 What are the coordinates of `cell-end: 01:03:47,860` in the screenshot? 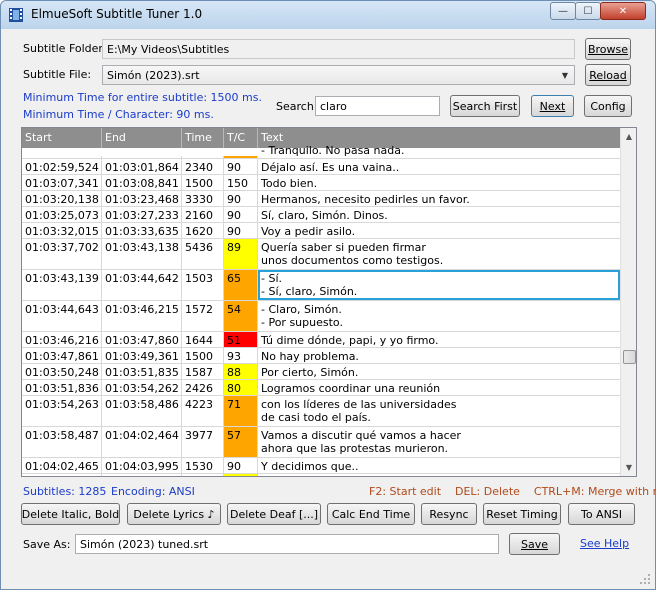 It's located at (142, 339).